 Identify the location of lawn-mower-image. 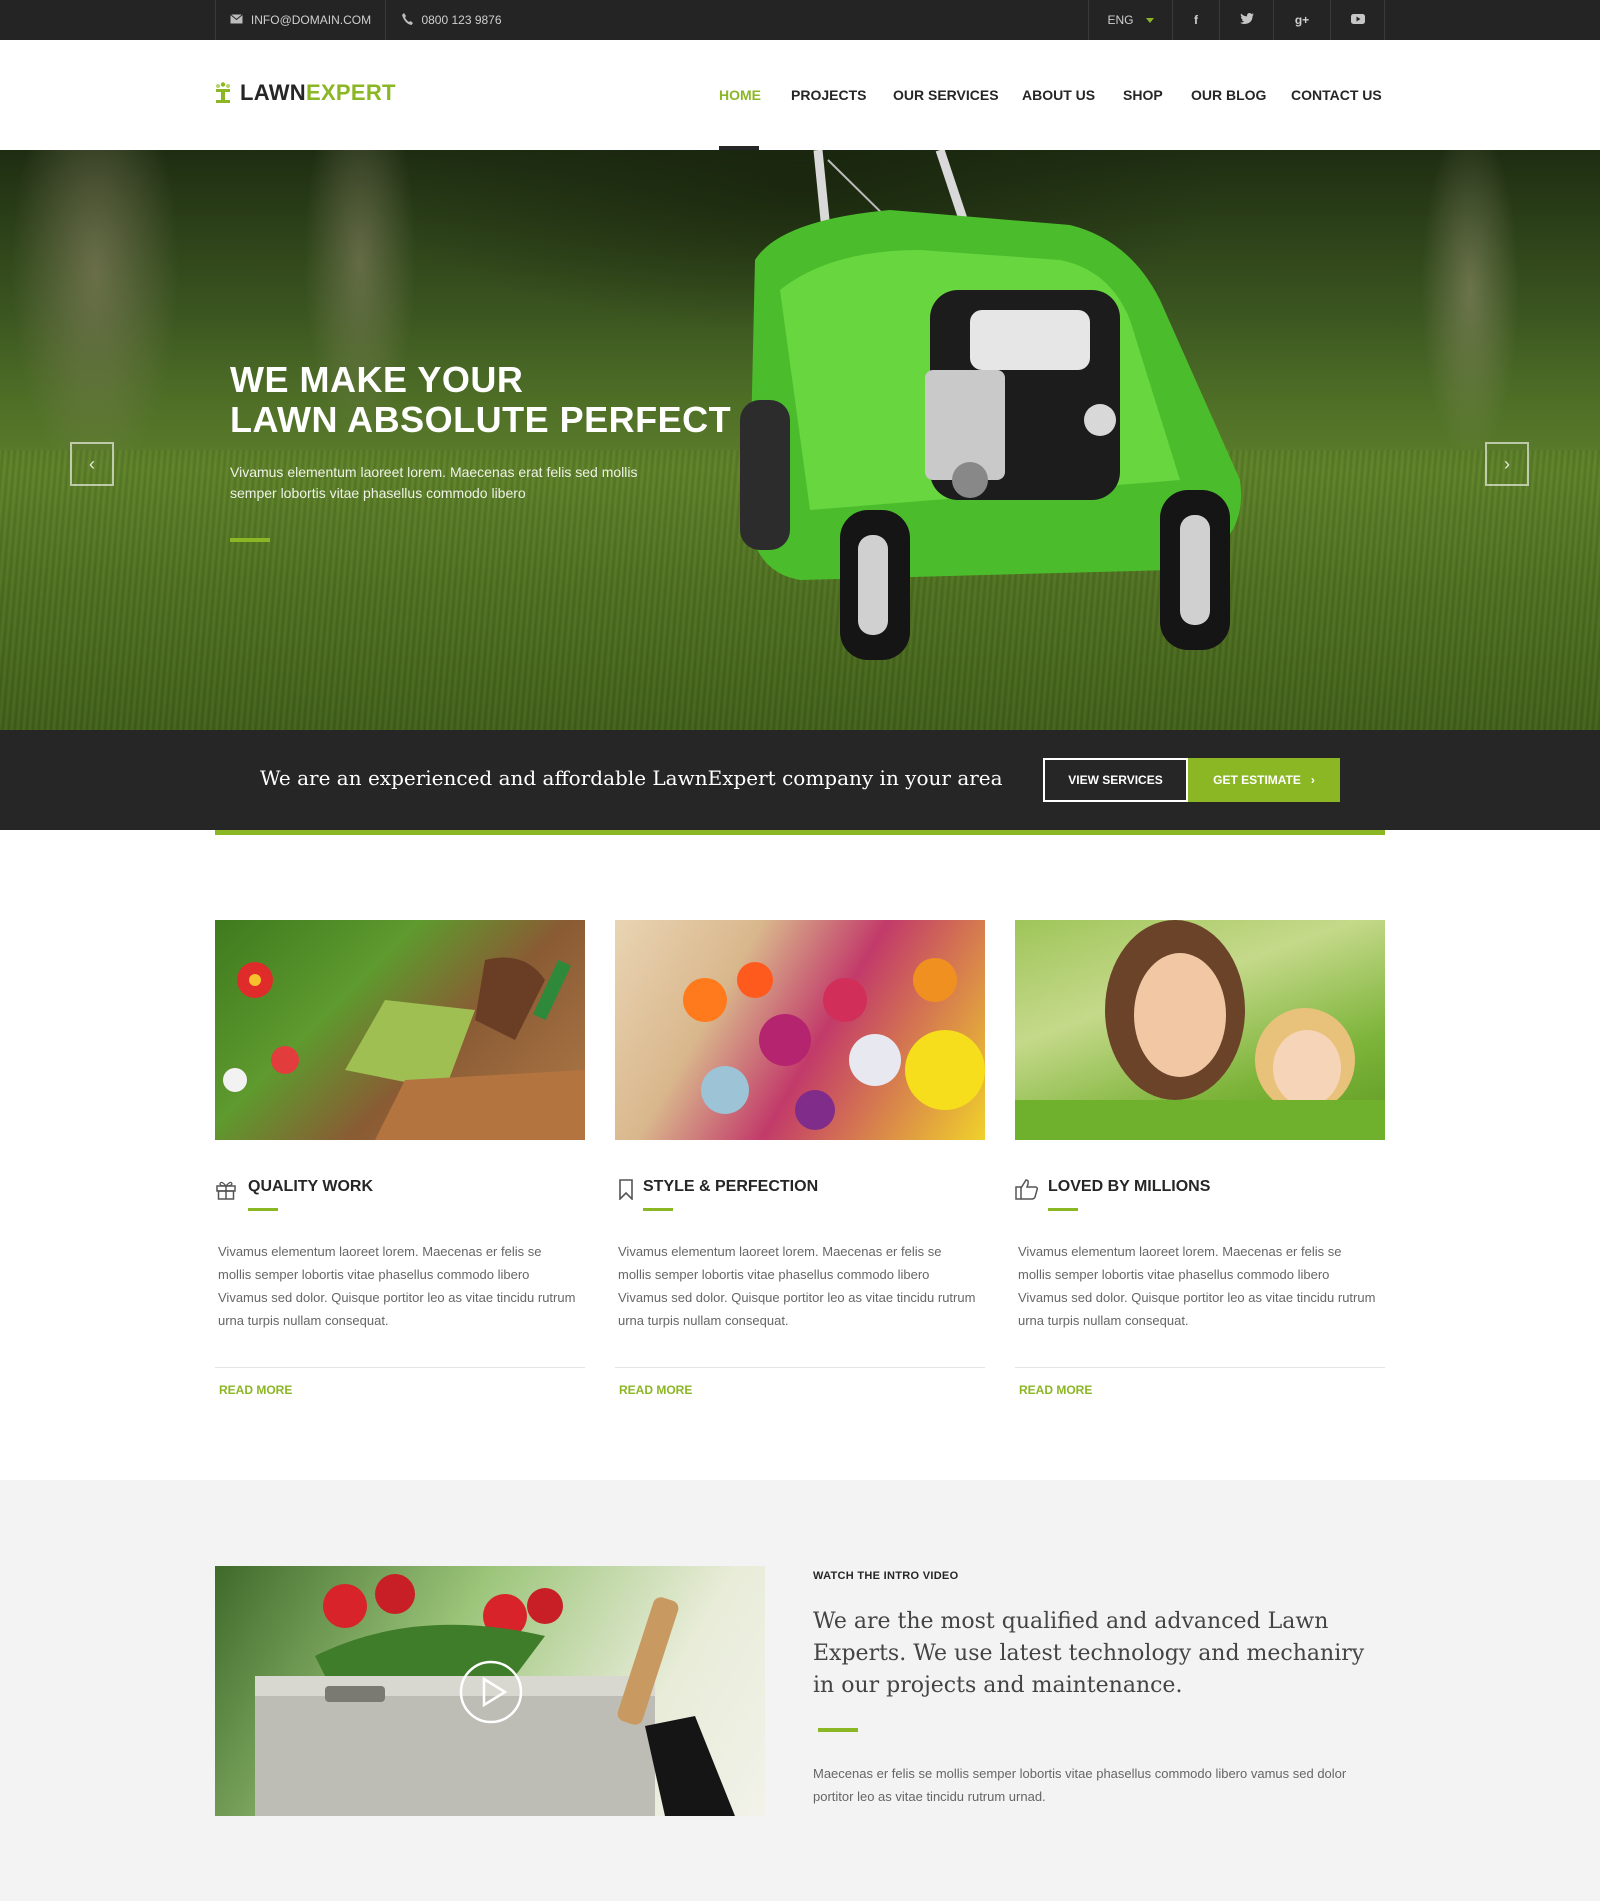
(991, 405).